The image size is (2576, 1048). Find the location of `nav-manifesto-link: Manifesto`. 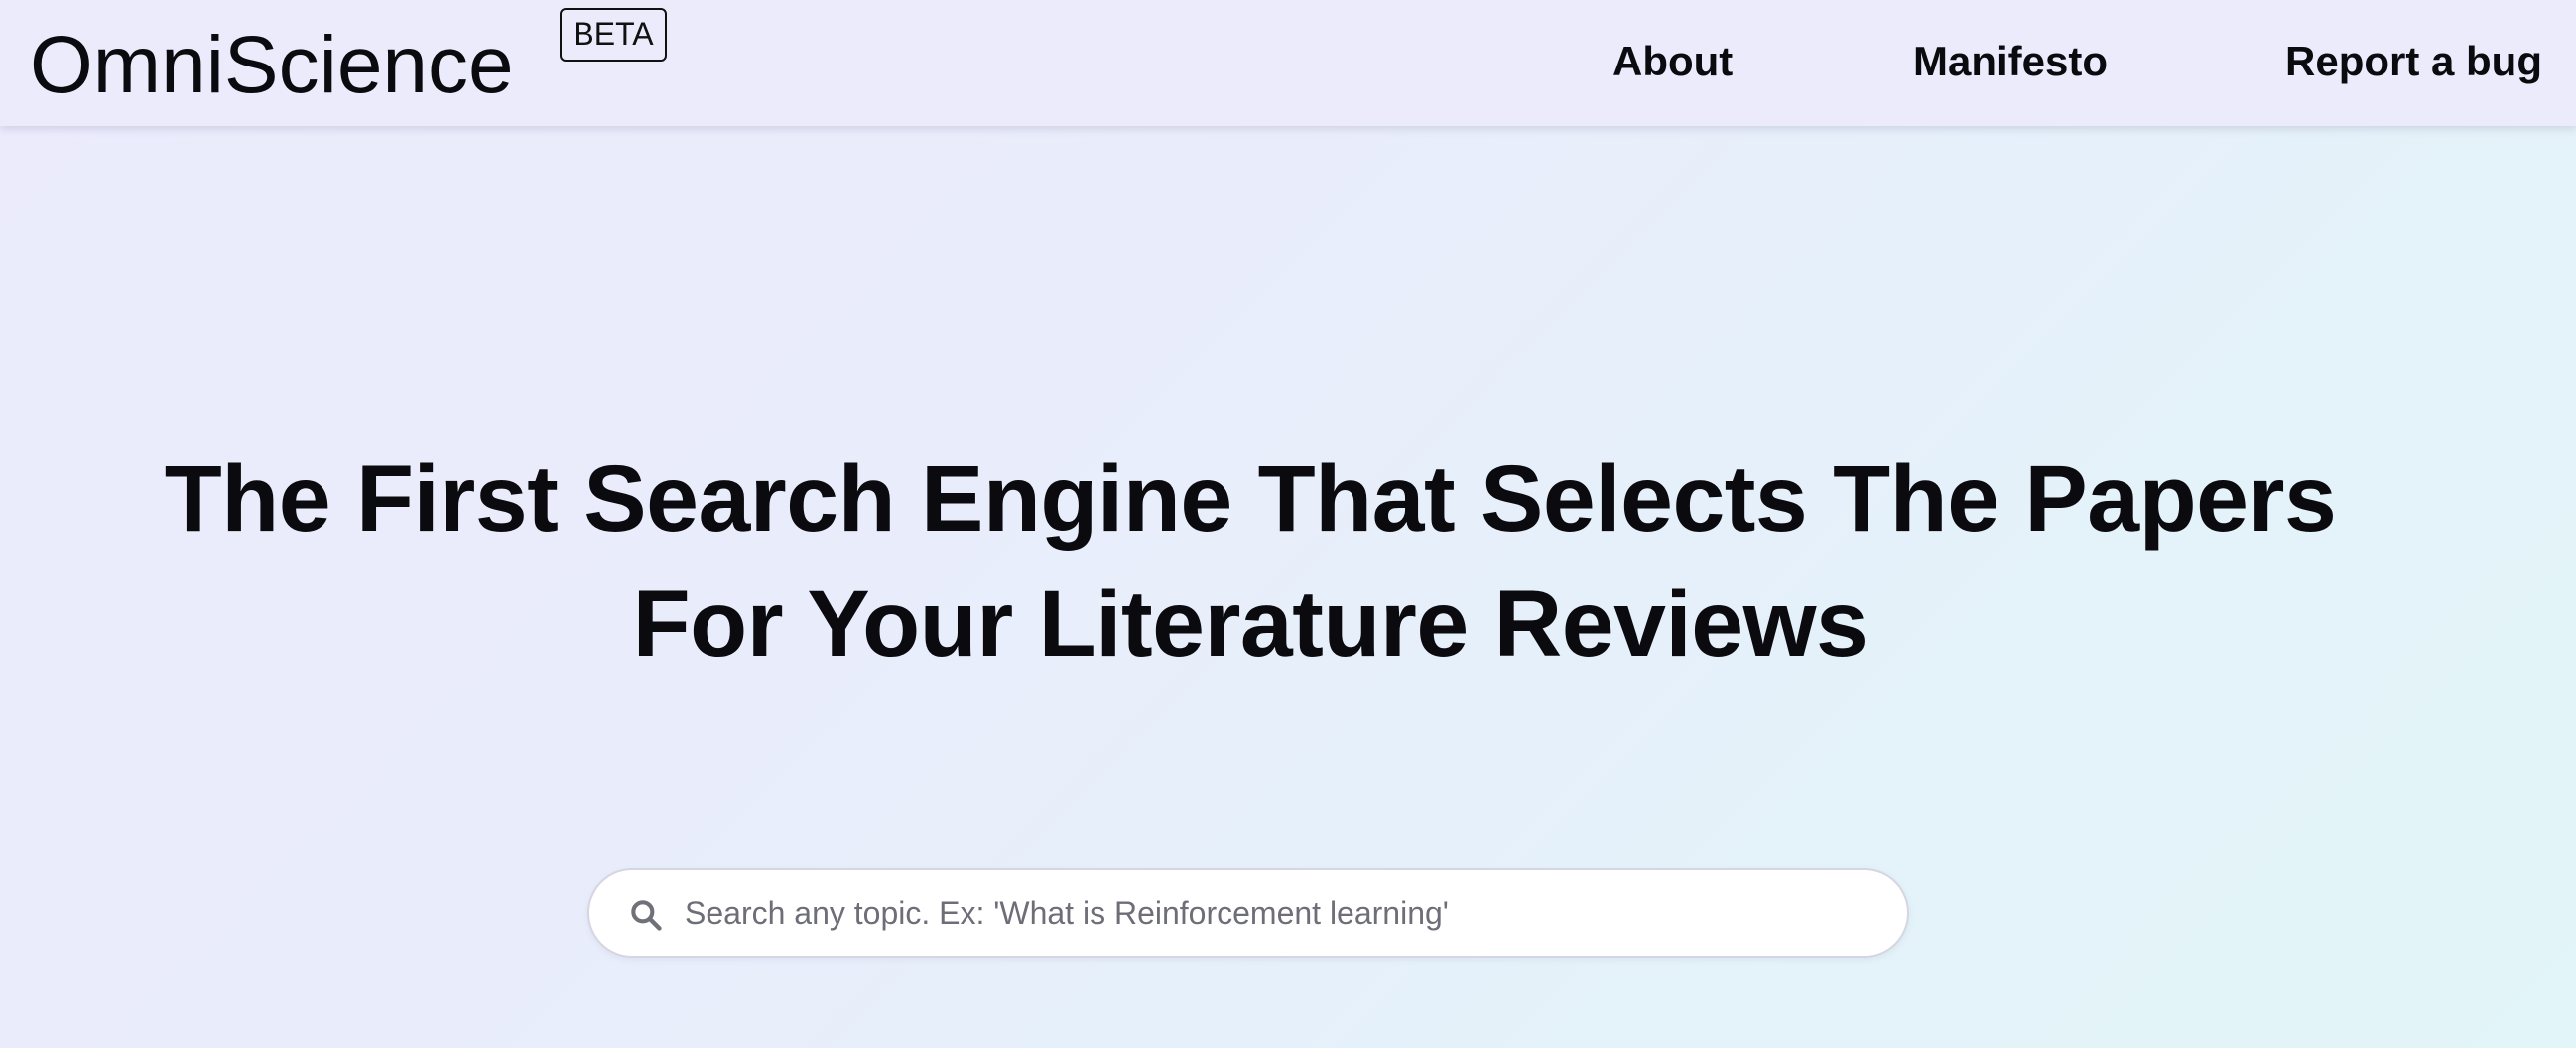

nav-manifesto-link: Manifesto is located at coordinates (2011, 61).